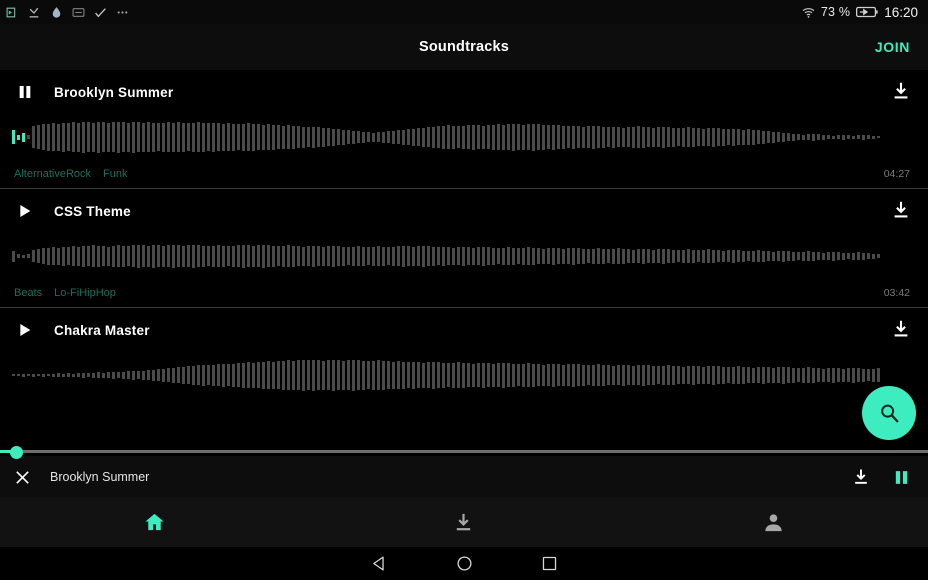 The image size is (928, 580). I want to click on pause-icon, so click(901, 477).